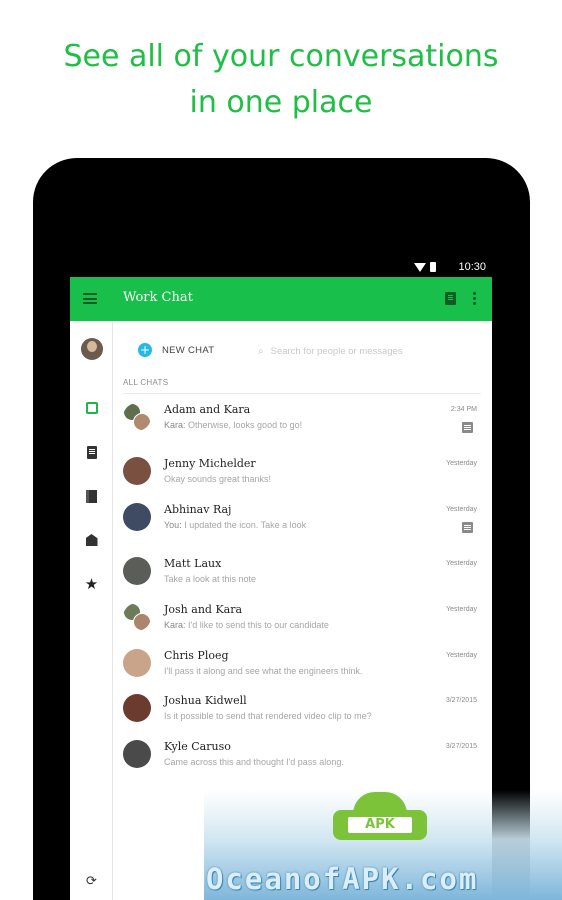 This screenshot has width=562, height=900. I want to click on app-title: Work Chat, so click(158, 297).